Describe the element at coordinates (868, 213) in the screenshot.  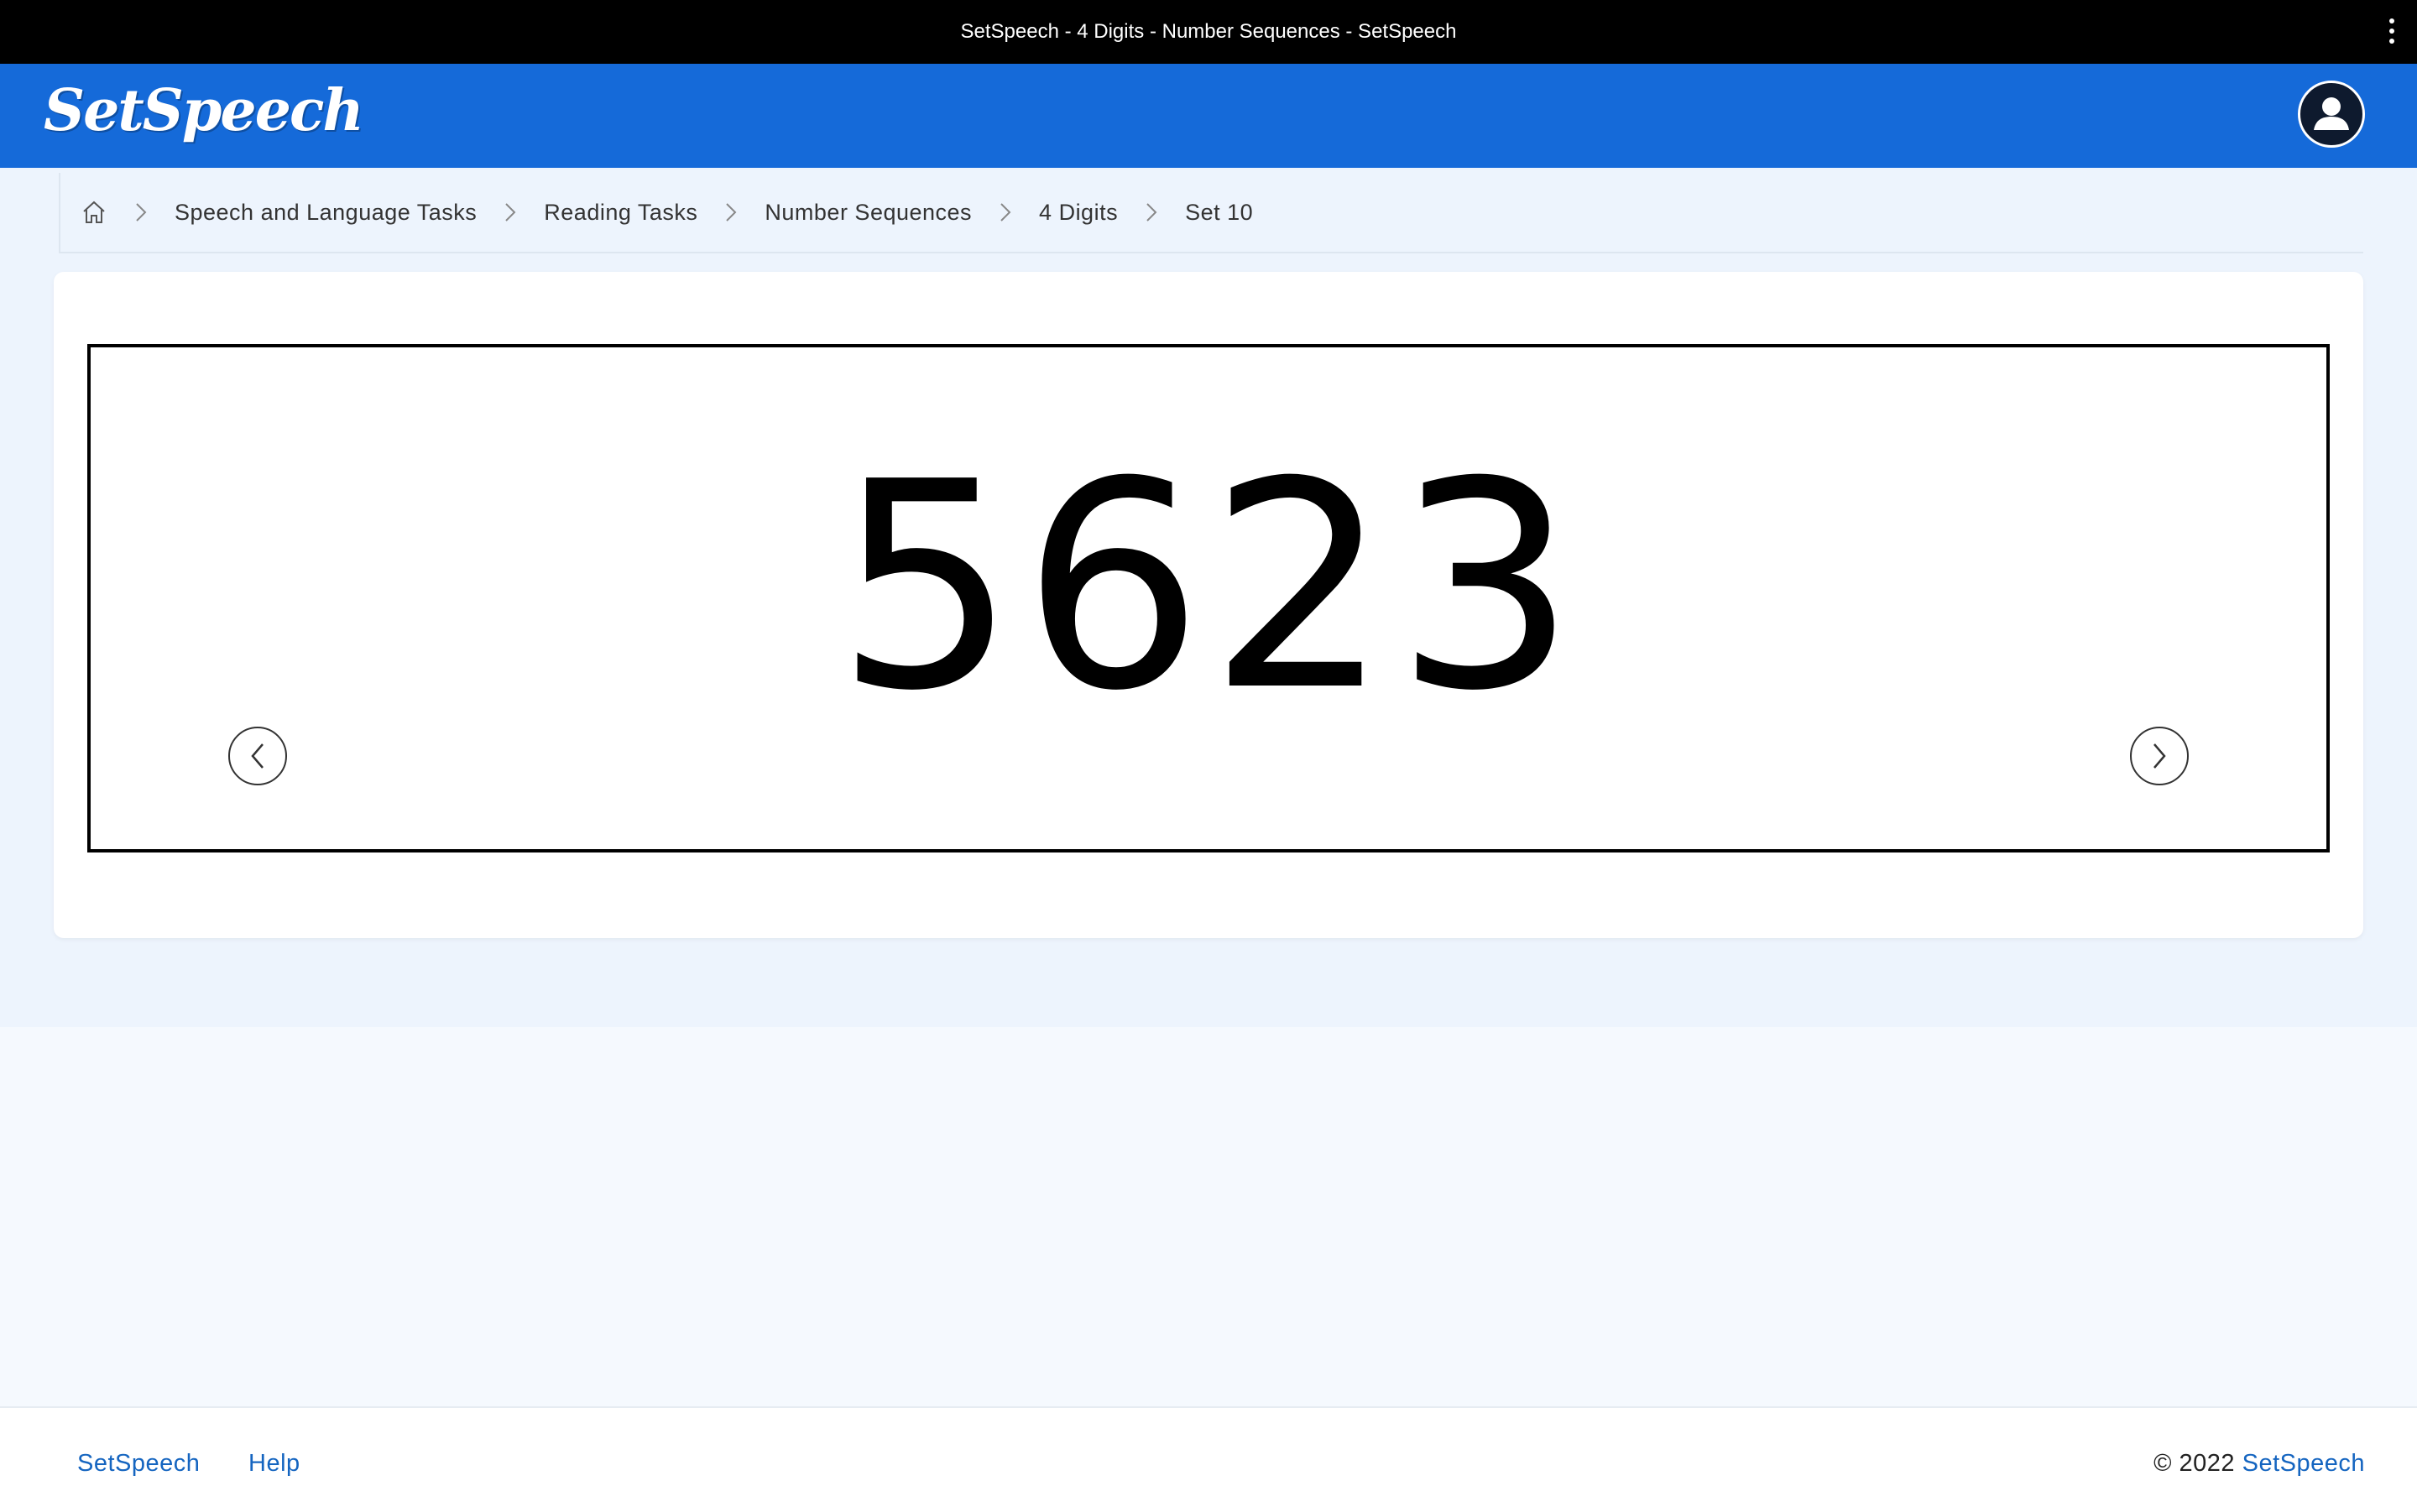
I see `breadcrumb-number-sequences: Number Sequences` at that location.